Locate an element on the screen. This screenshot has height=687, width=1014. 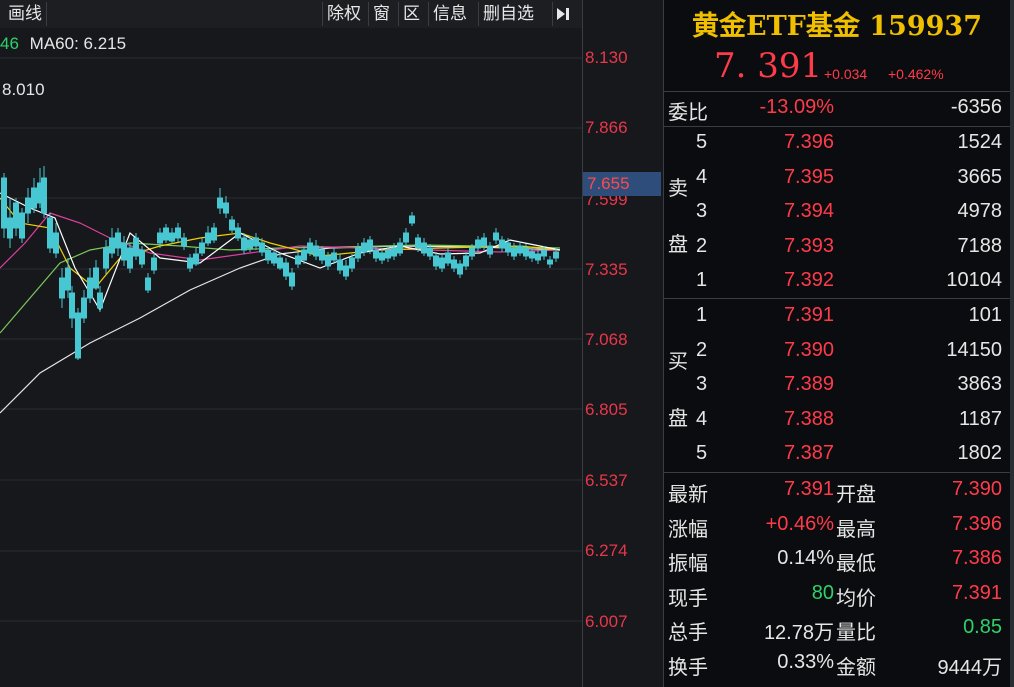
info-button: 信息 is located at coordinates (449, 14).